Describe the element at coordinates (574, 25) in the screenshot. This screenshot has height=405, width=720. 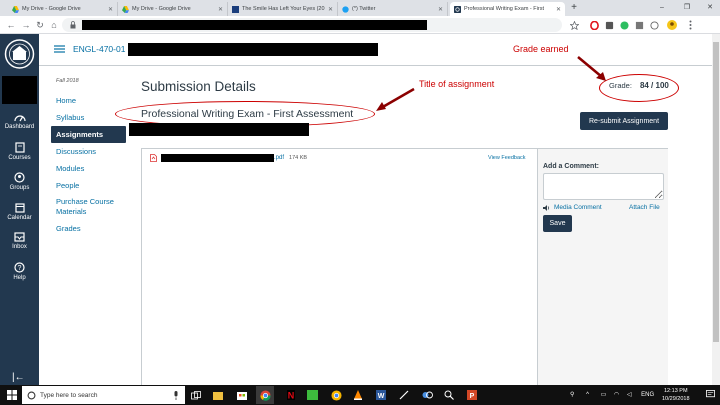
I see `star-icon` at that location.